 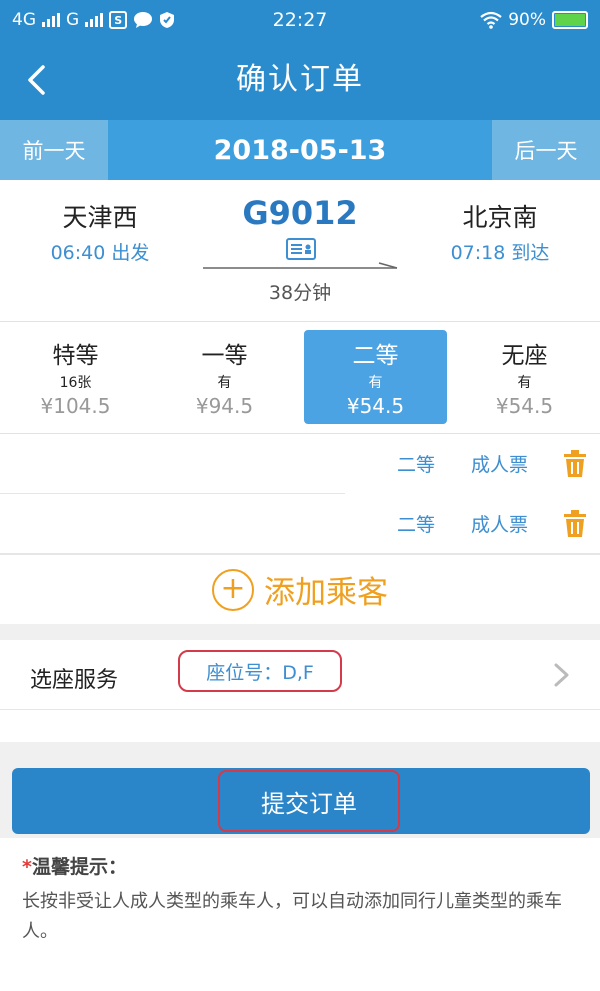 What do you see at coordinates (75, 383) in the screenshot?
I see `seat-availability: 16张` at bounding box center [75, 383].